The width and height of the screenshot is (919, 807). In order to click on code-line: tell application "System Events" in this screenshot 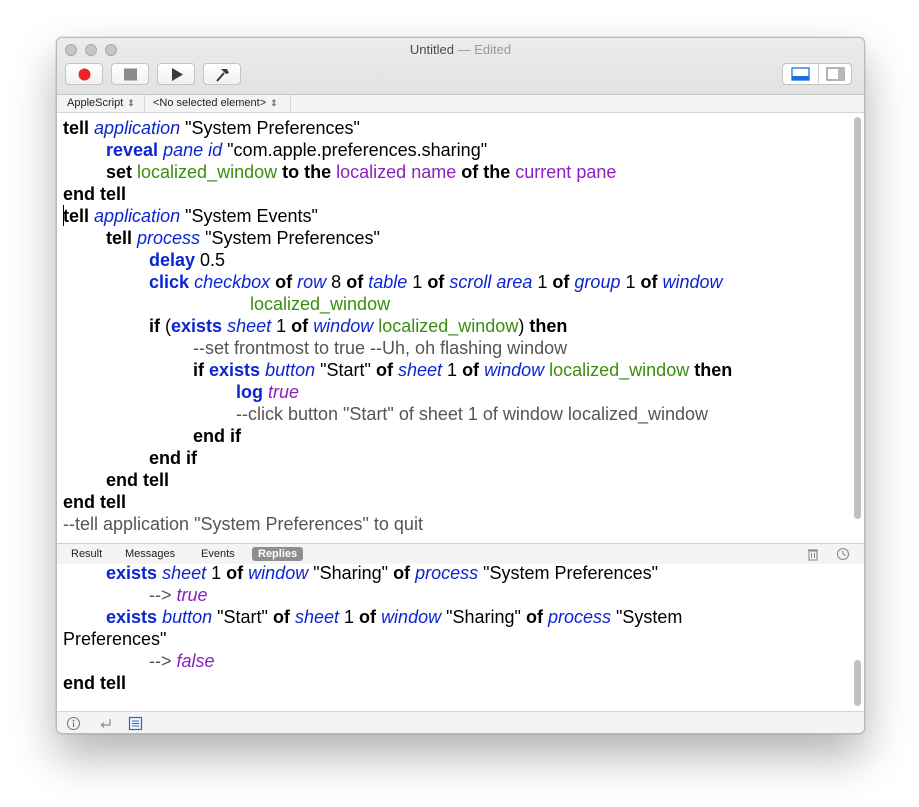, I will do `click(190, 216)`.